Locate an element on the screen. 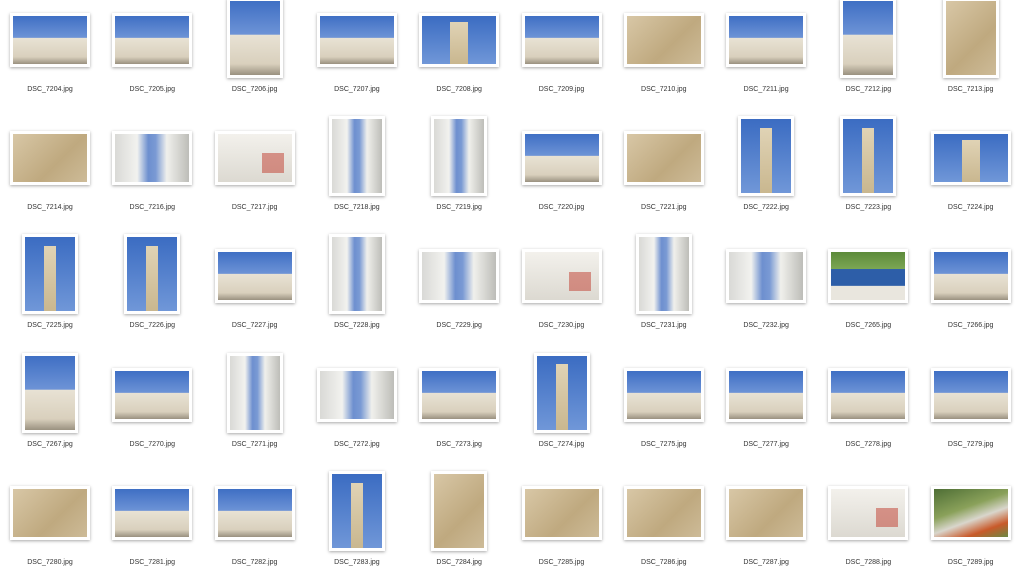 This screenshot has height=583, width=1024. file-item: DSC_7225.jpg is located at coordinates (50, 290).